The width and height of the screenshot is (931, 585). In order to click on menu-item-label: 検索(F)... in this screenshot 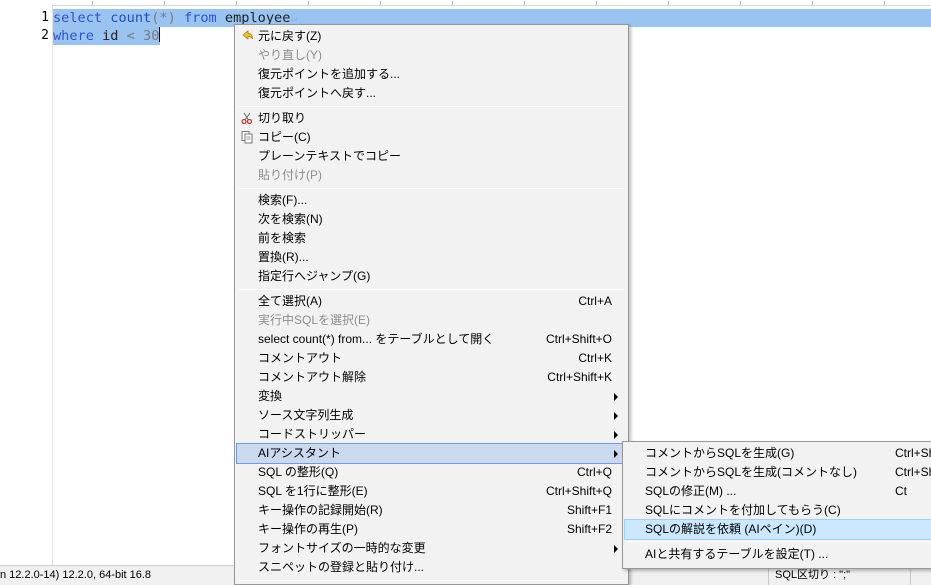, I will do `click(283, 200)`.